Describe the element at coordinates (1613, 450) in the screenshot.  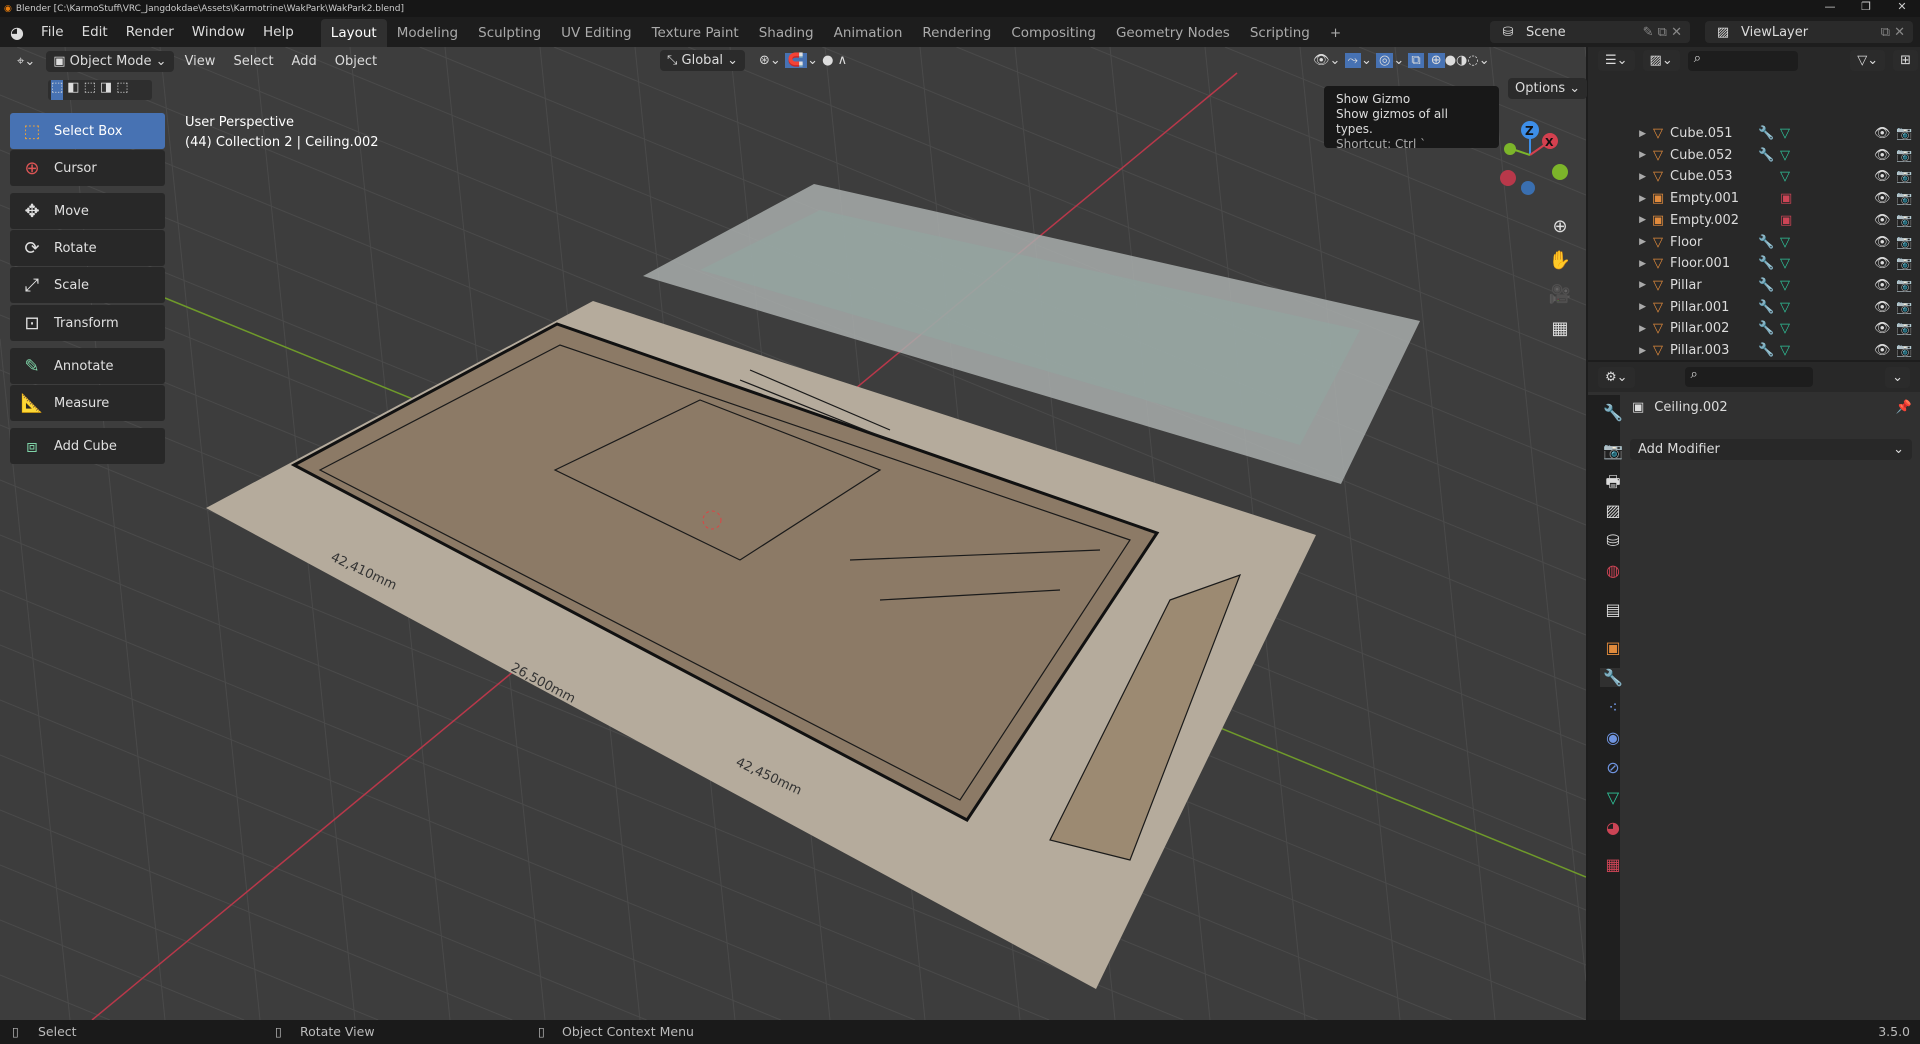
I see `render-tab-icon: 📷` at that location.